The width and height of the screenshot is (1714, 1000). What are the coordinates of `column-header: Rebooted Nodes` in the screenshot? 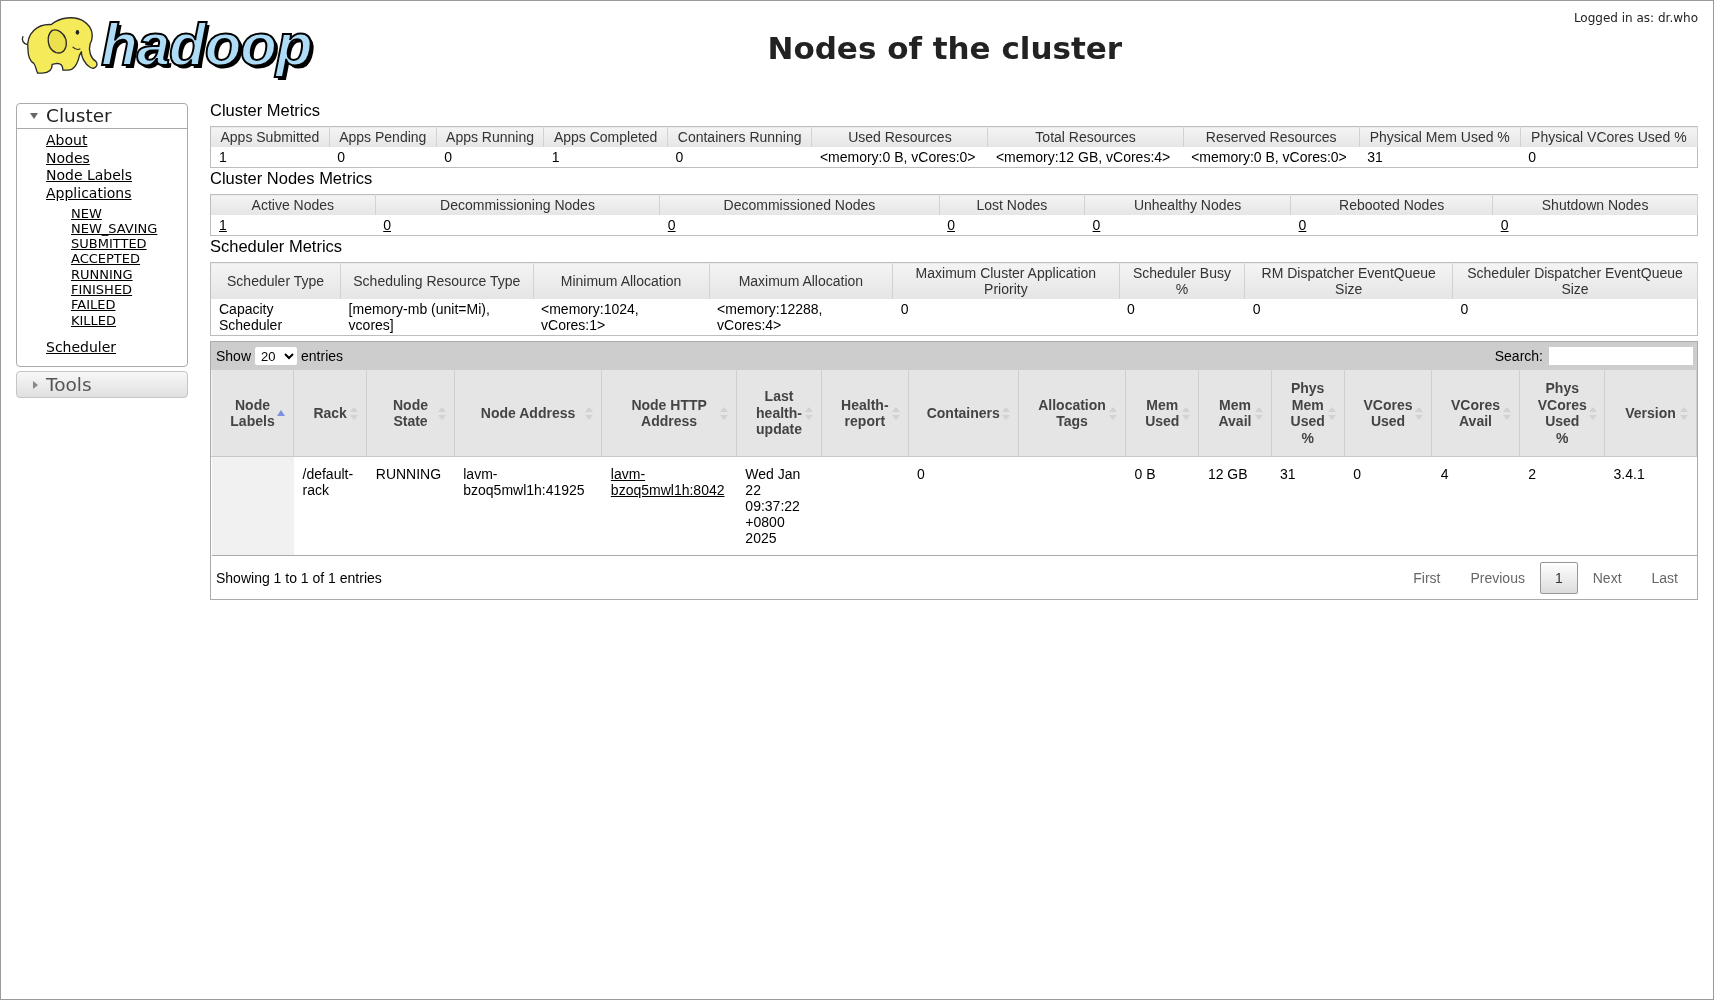 It's located at (1391, 204).